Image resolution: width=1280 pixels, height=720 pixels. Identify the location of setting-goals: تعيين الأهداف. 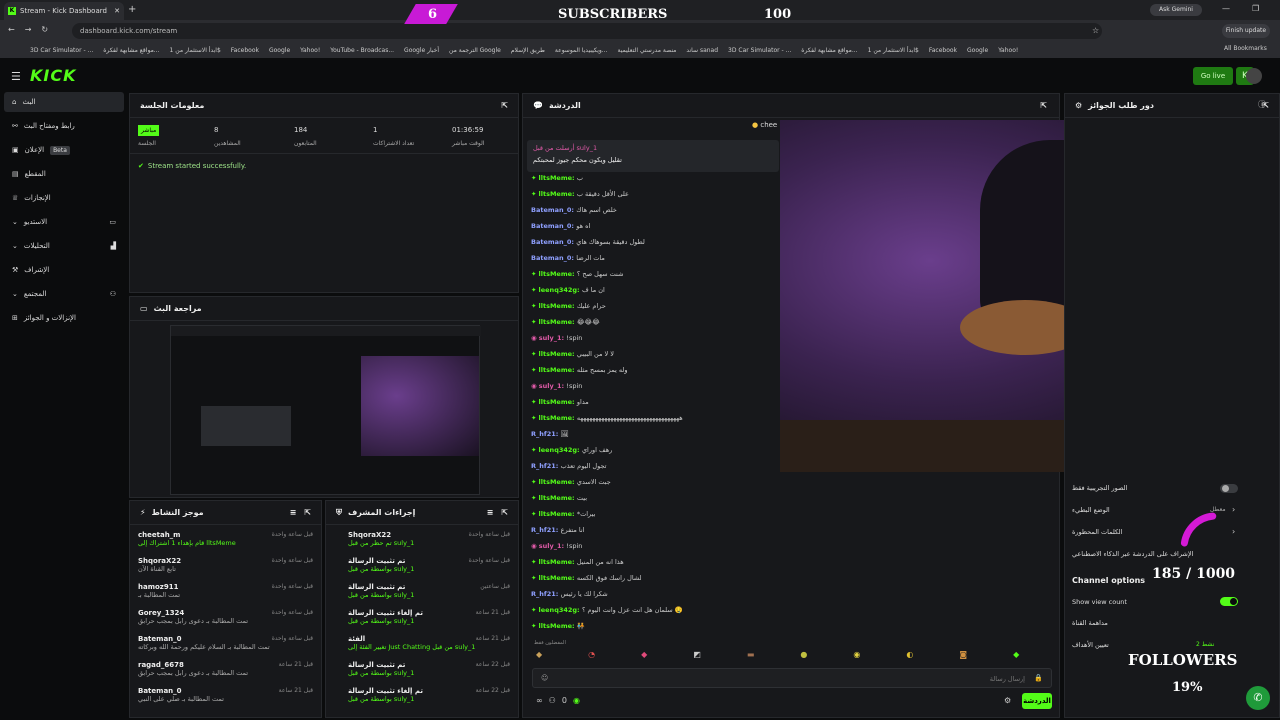
(1090, 645).